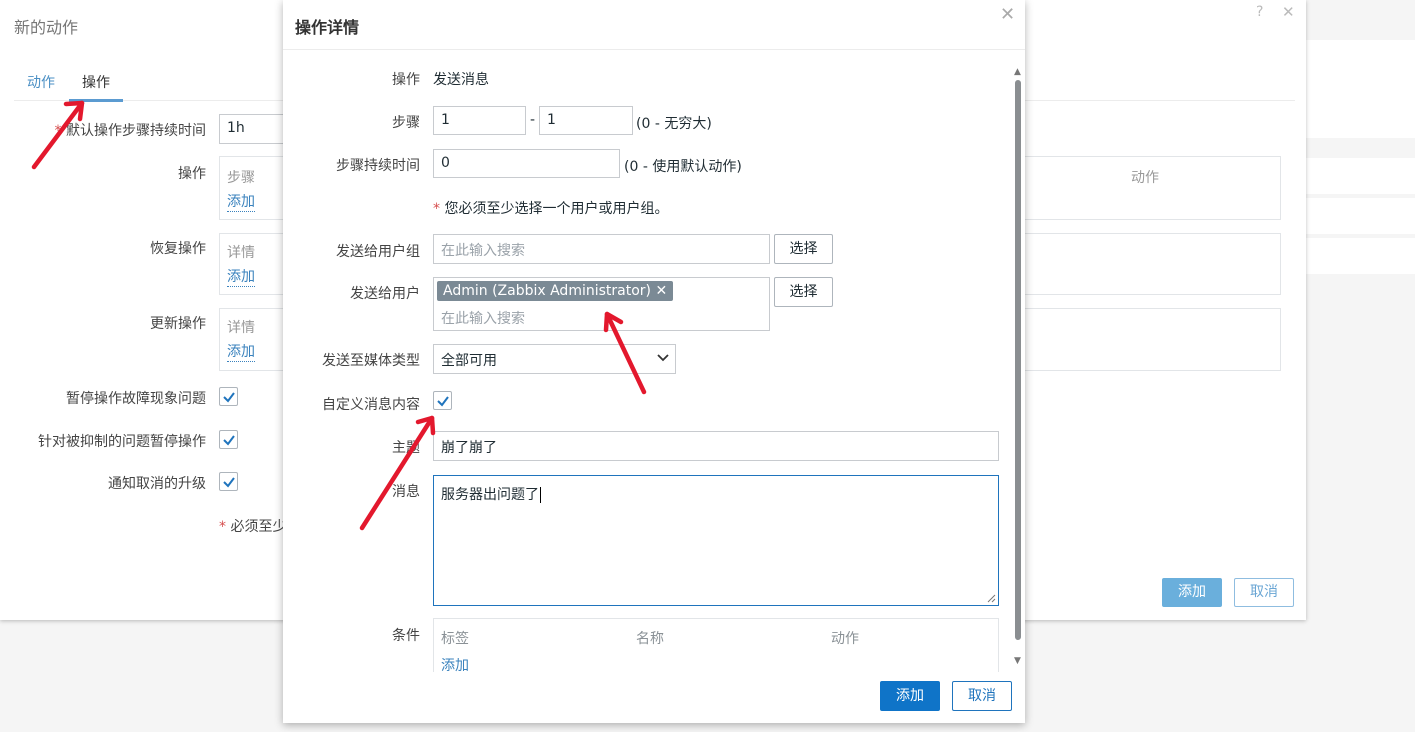  I want to click on annotation-arrow-tab, so click(58, 135).